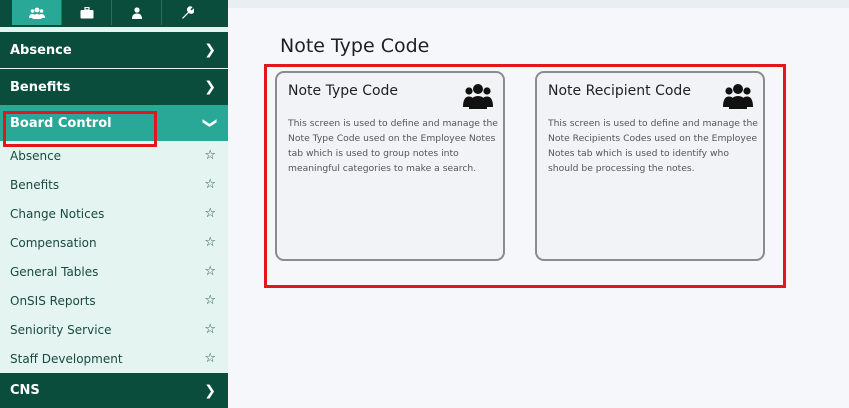  I want to click on nav-section-cns: CNS ❯, so click(114, 390).